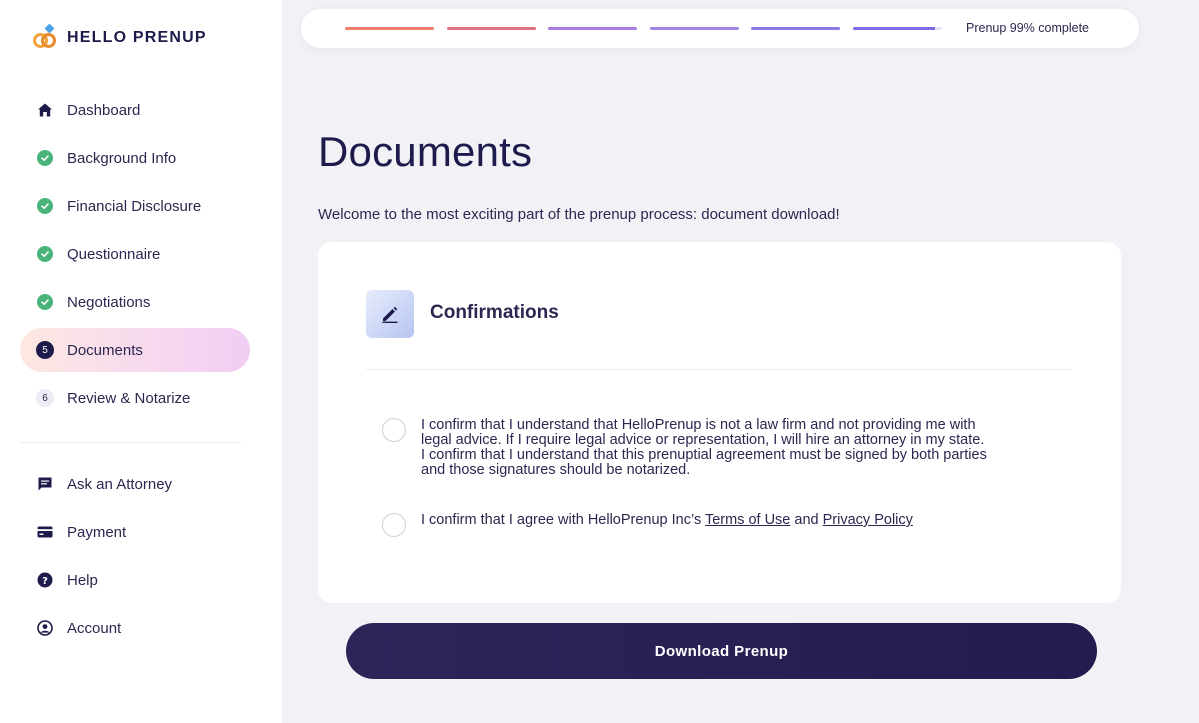  Describe the element at coordinates (135, 628) in the screenshot. I see `sidebar-item-account: Account` at that location.